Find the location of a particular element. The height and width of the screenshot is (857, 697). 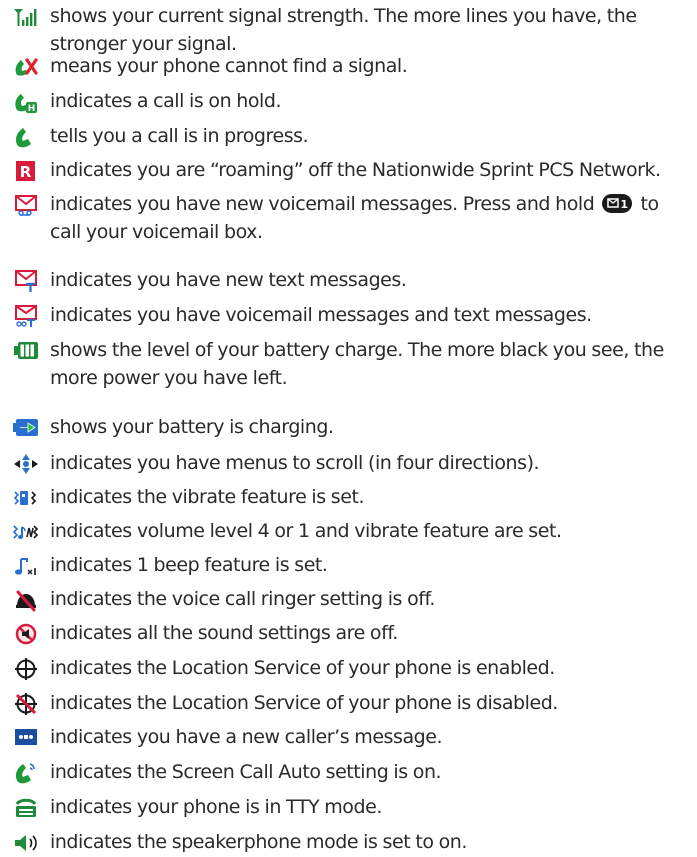

tty-mode-icon is located at coordinates (26, 808).